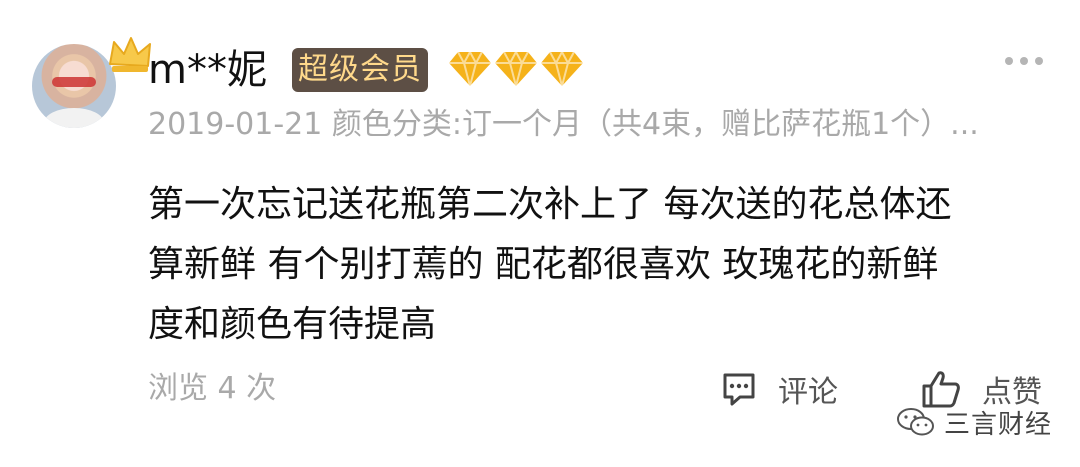 This screenshot has width=1080, height=467. What do you see at coordinates (915, 422) in the screenshot?
I see `wechat-icon` at bounding box center [915, 422].